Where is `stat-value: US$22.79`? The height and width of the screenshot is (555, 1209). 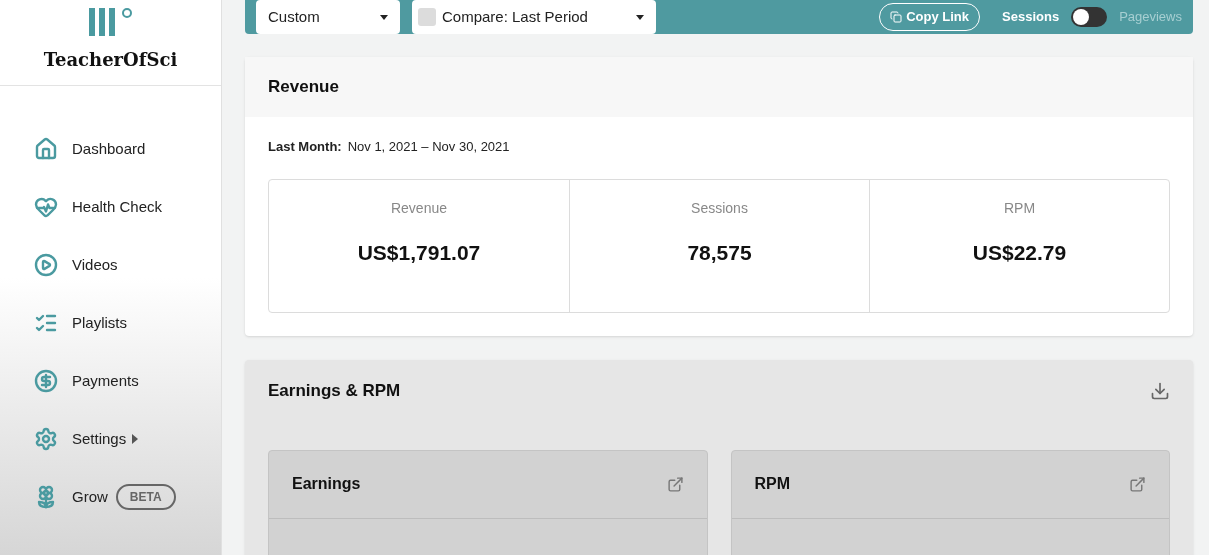 stat-value: US$22.79 is located at coordinates (1019, 252).